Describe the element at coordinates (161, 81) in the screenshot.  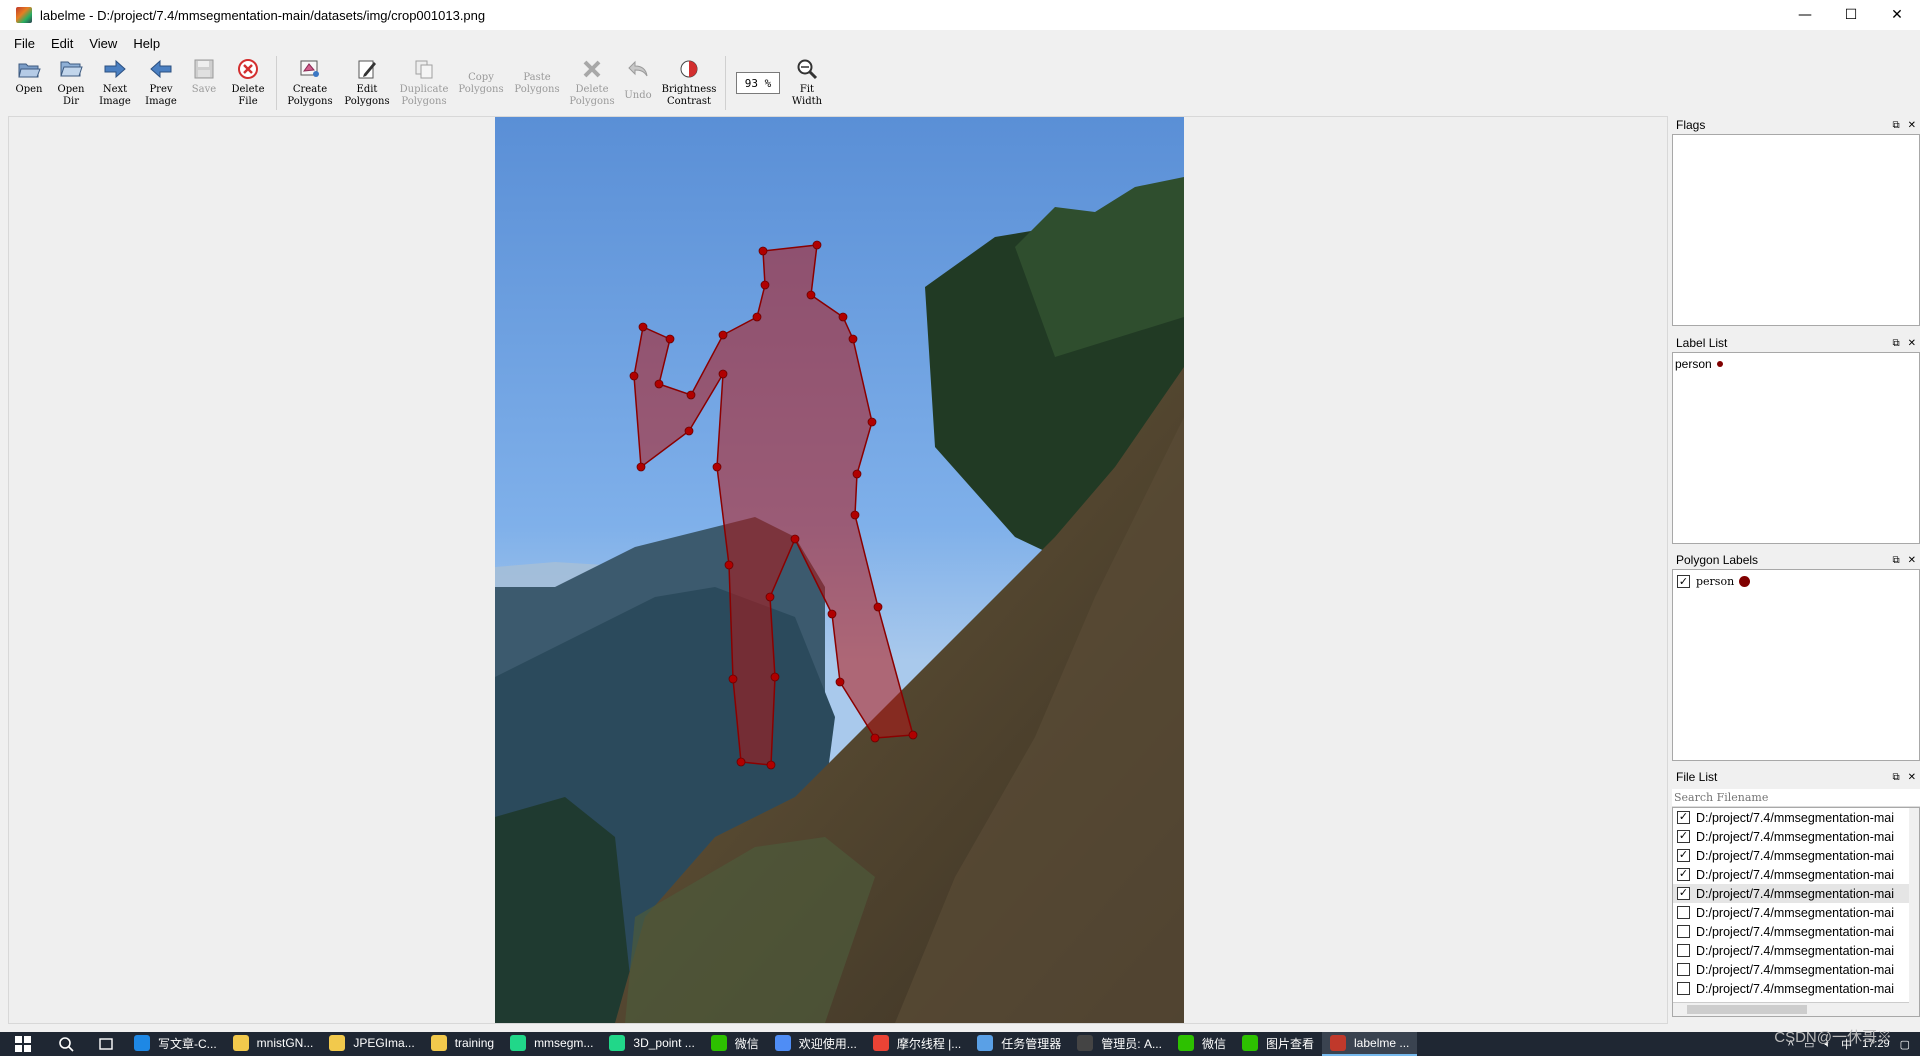
I see `prev-image-button: Prev Image` at that location.